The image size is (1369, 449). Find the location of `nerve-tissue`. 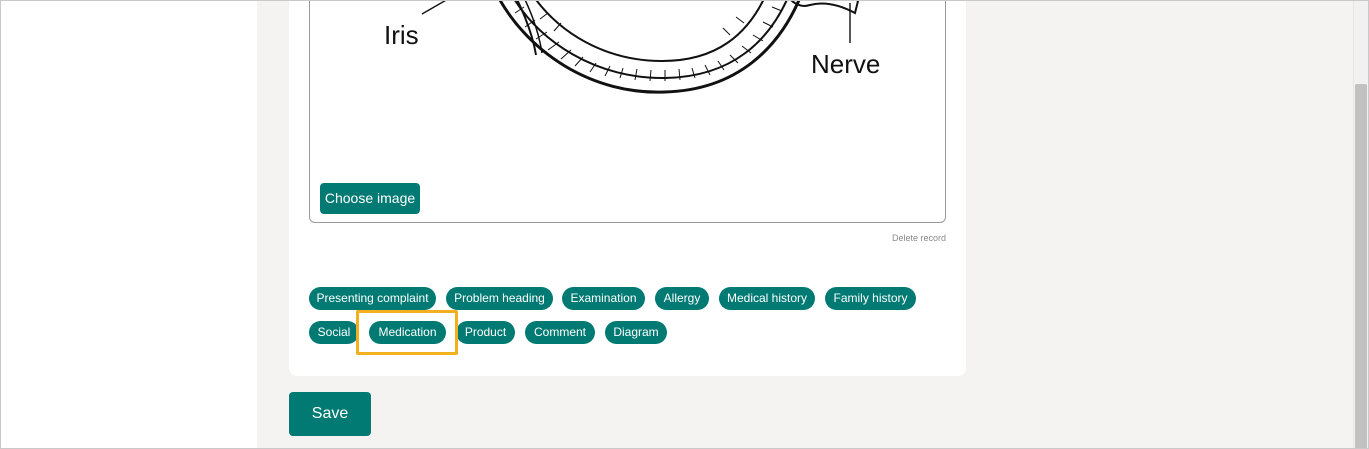

nerve-tissue is located at coordinates (824, 7).